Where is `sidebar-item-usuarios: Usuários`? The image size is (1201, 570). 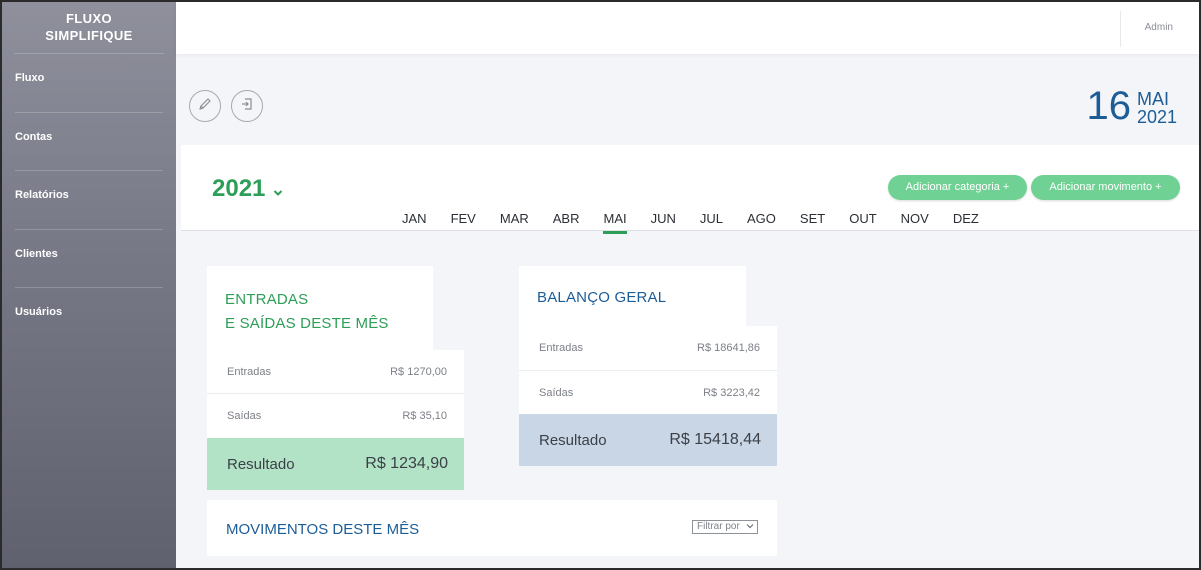
sidebar-item-usuarios: Usuários is located at coordinates (89, 317).